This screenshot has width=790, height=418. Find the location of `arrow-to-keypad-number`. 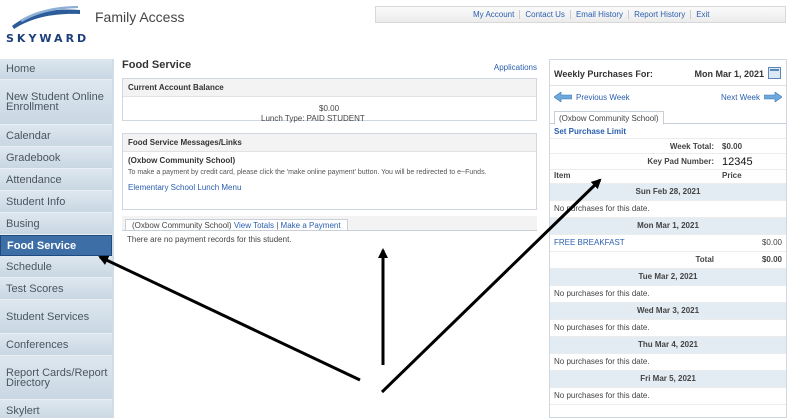

arrow-to-keypad-number is located at coordinates (491, 286).